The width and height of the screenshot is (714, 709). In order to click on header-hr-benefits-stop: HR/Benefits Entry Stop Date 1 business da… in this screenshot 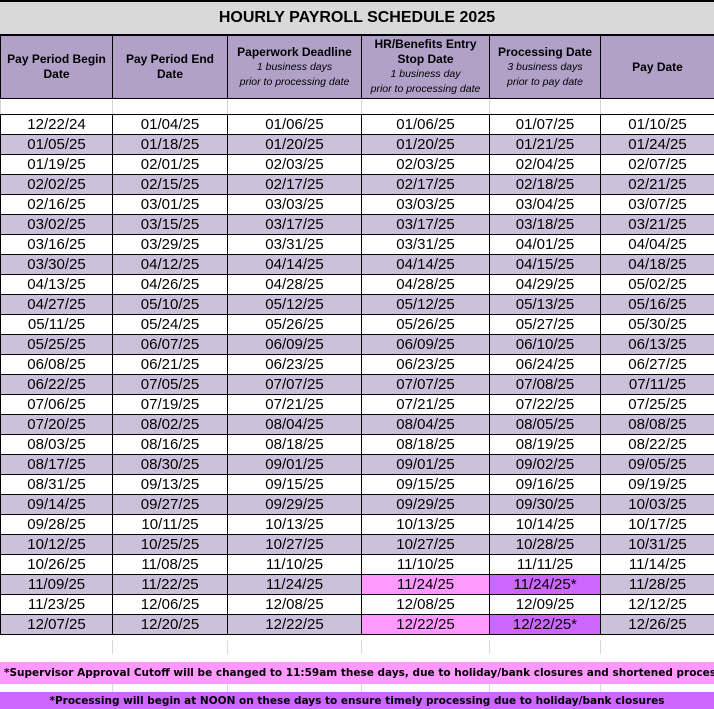, I will do `click(425, 67)`.